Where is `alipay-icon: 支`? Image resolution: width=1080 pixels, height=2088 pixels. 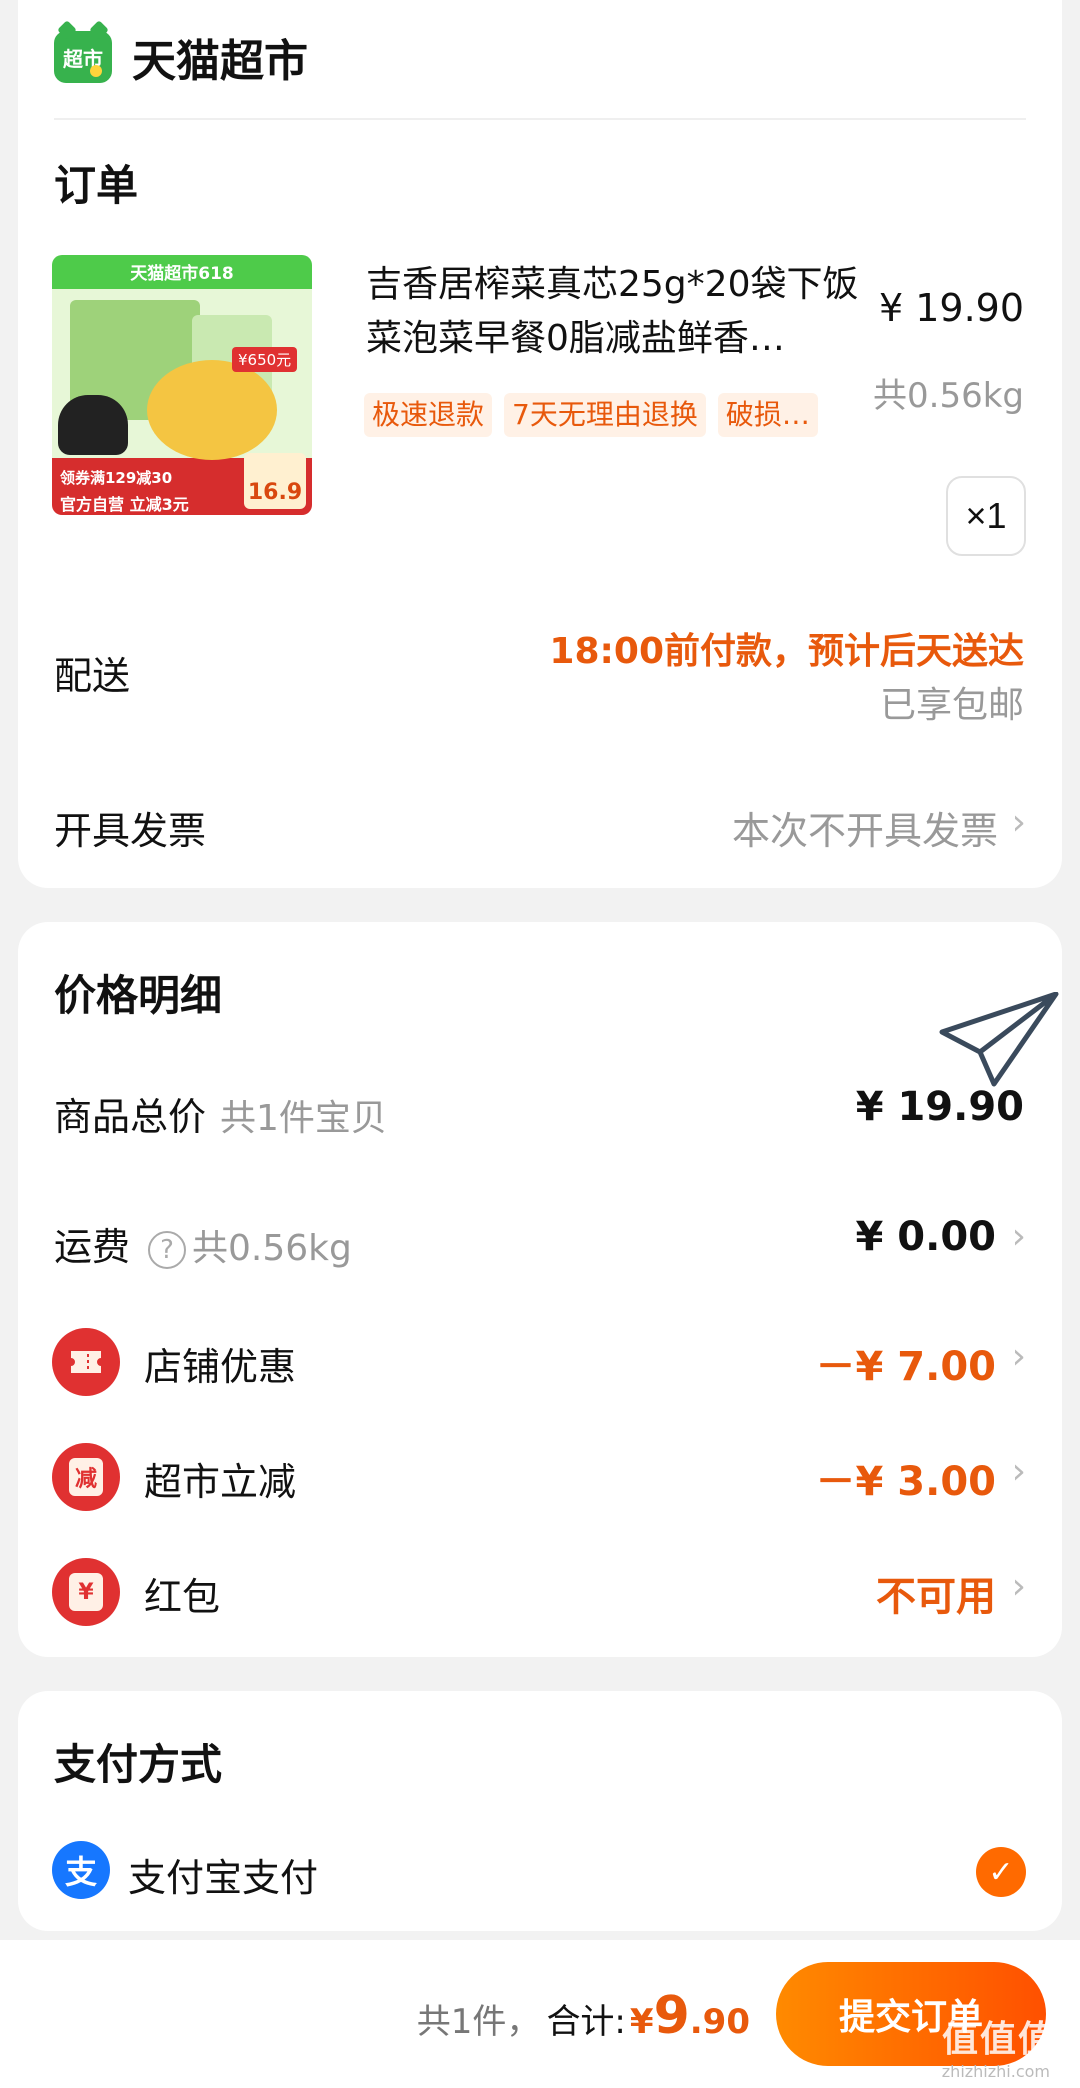
alipay-icon: 支 is located at coordinates (81, 1870).